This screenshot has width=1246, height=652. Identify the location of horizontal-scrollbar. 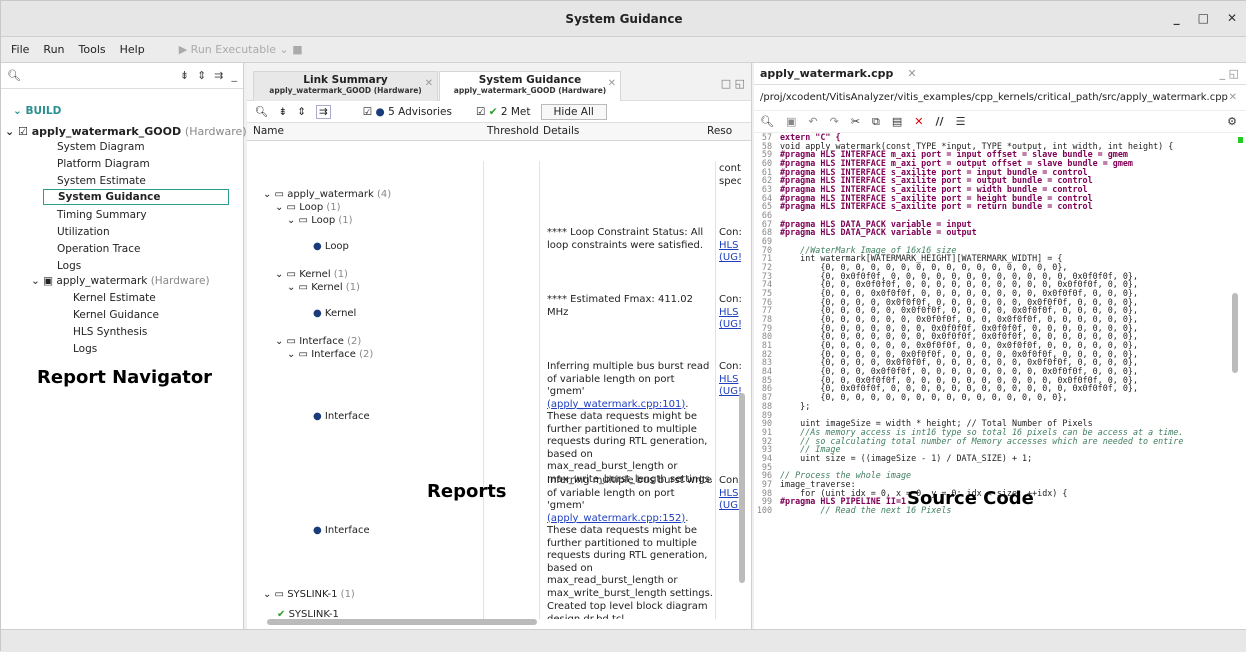
(402, 622).